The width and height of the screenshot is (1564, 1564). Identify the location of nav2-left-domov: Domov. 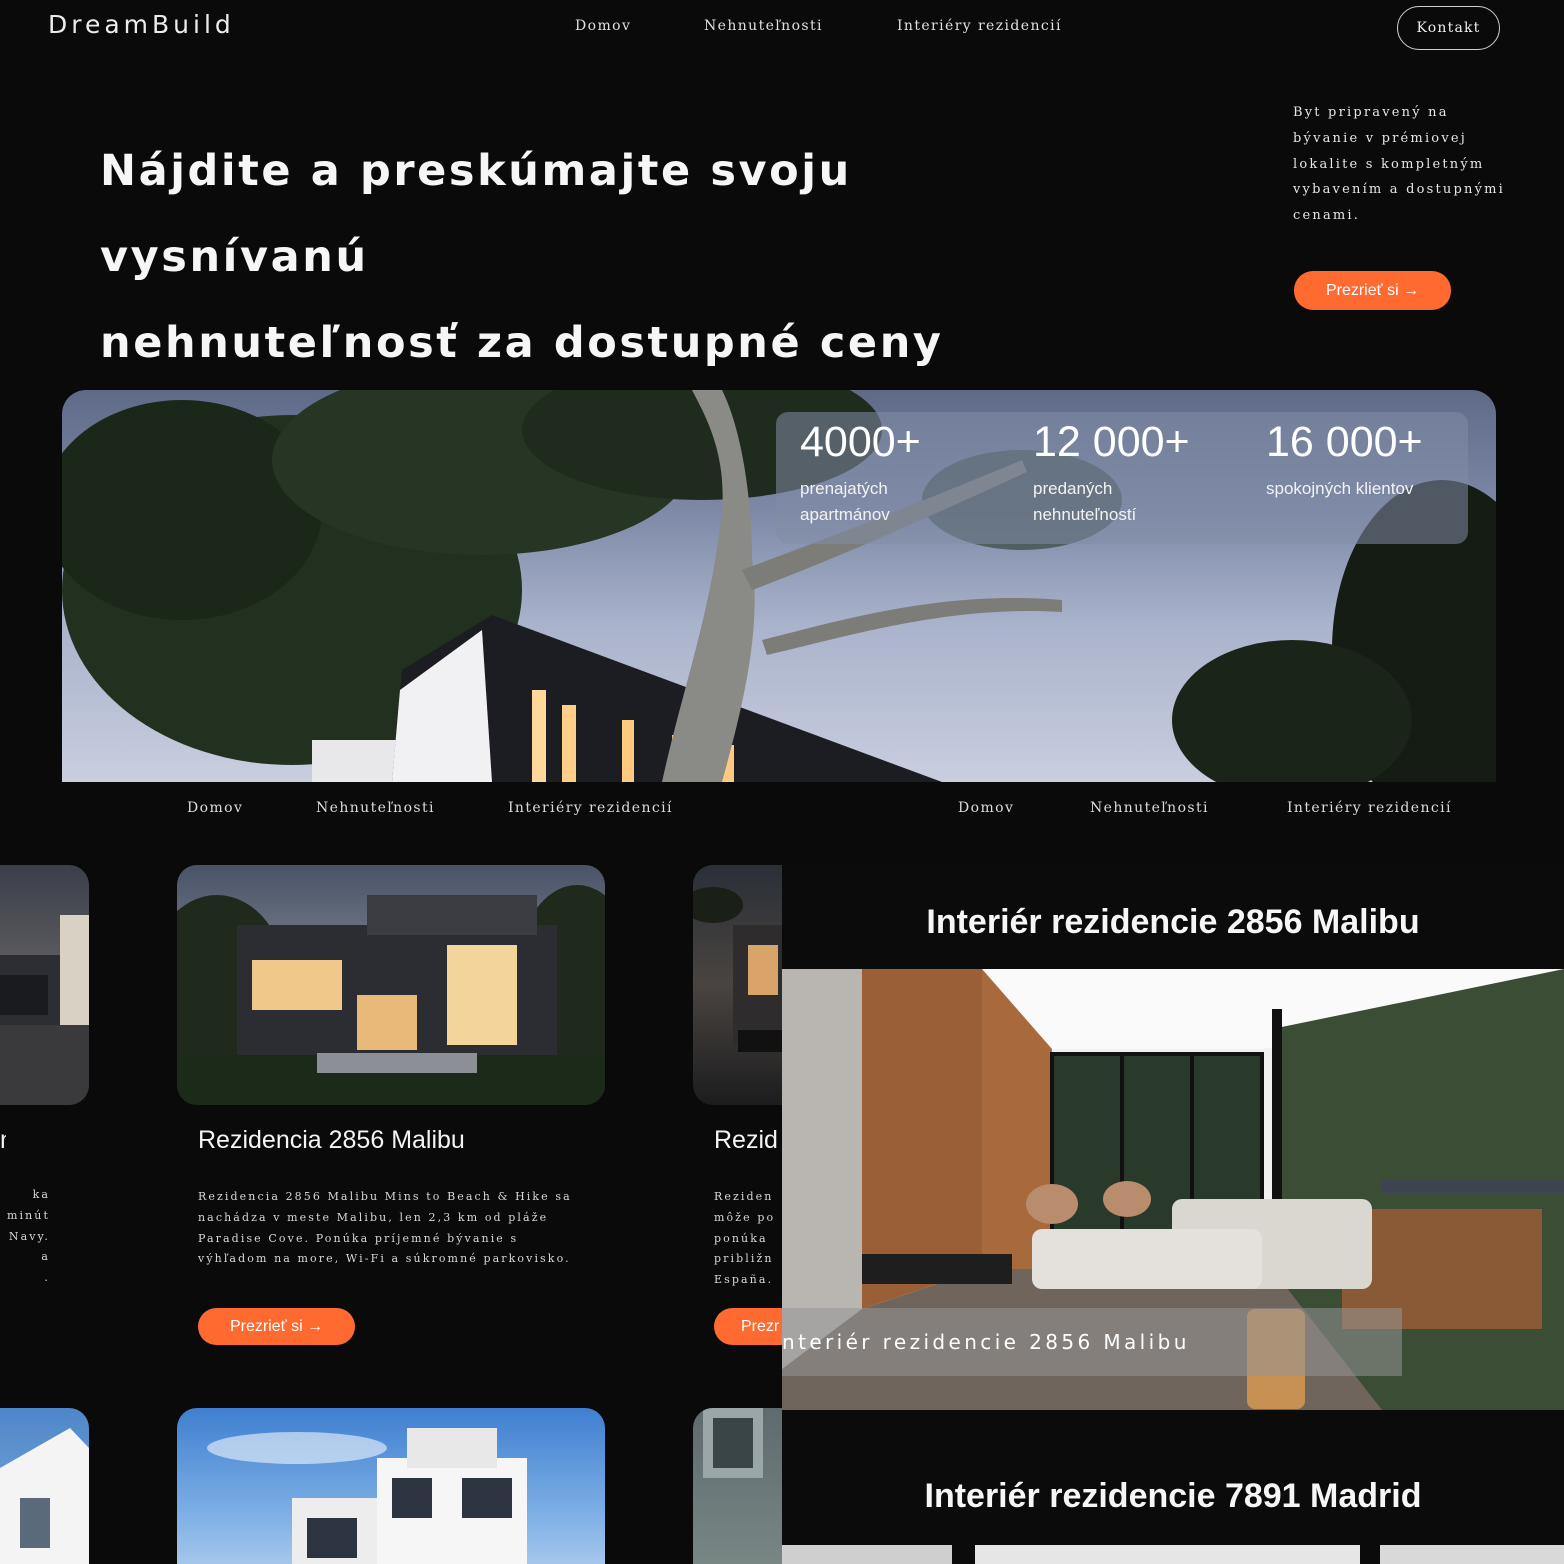
(215, 808).